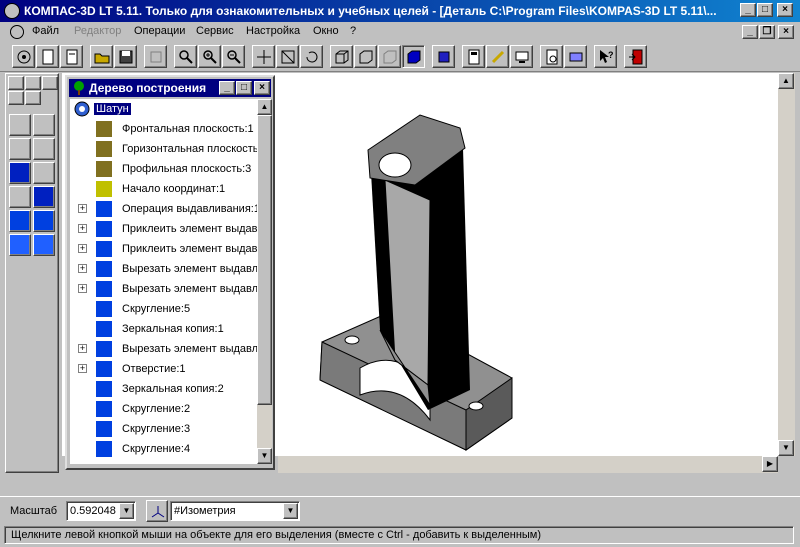  What do you see at coordinates (101, 511) in the screenshot?
I see `scale-select: 0.592048 ▼` at bounding box center [101, 511].